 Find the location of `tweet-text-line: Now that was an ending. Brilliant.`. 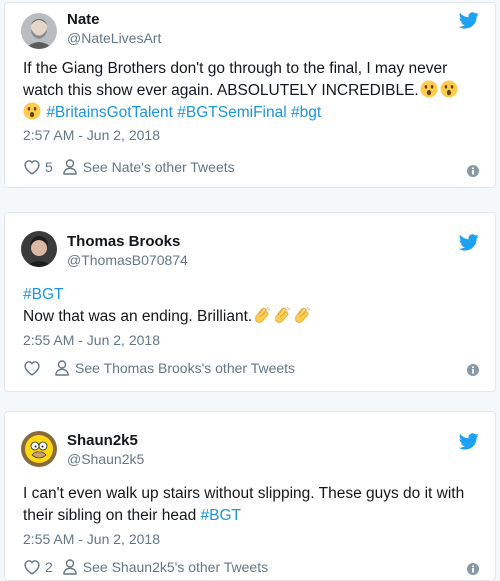

tweet-text-line: Now that was an ending. Brilliant. is located at coordinates (251, 317).